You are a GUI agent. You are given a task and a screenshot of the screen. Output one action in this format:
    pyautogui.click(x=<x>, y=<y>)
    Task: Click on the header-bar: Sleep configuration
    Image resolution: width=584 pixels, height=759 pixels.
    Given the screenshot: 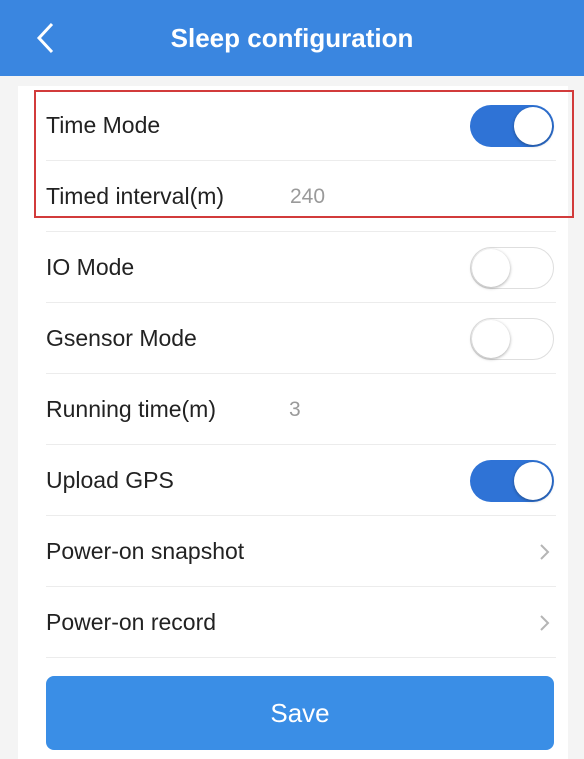 What is the action you would take?
    pyautogui.click(x=292, y=38)
    